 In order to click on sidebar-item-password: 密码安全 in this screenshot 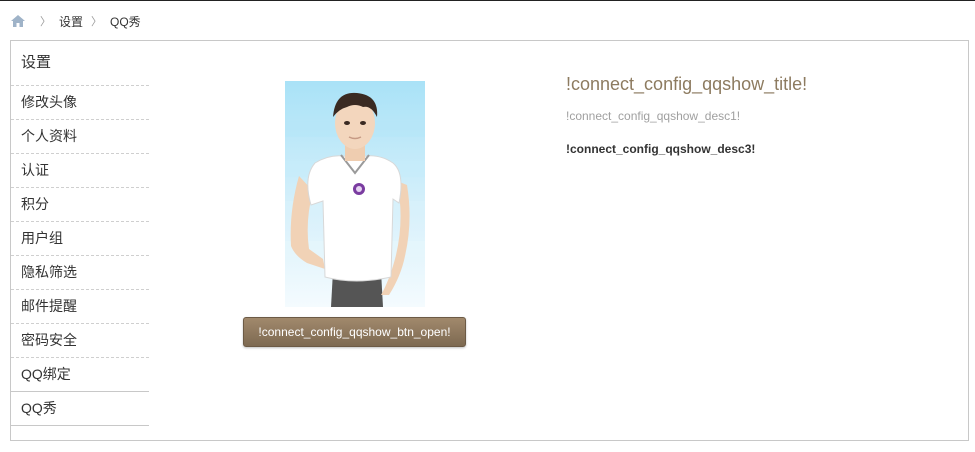, I will do `click(80, 341)`.